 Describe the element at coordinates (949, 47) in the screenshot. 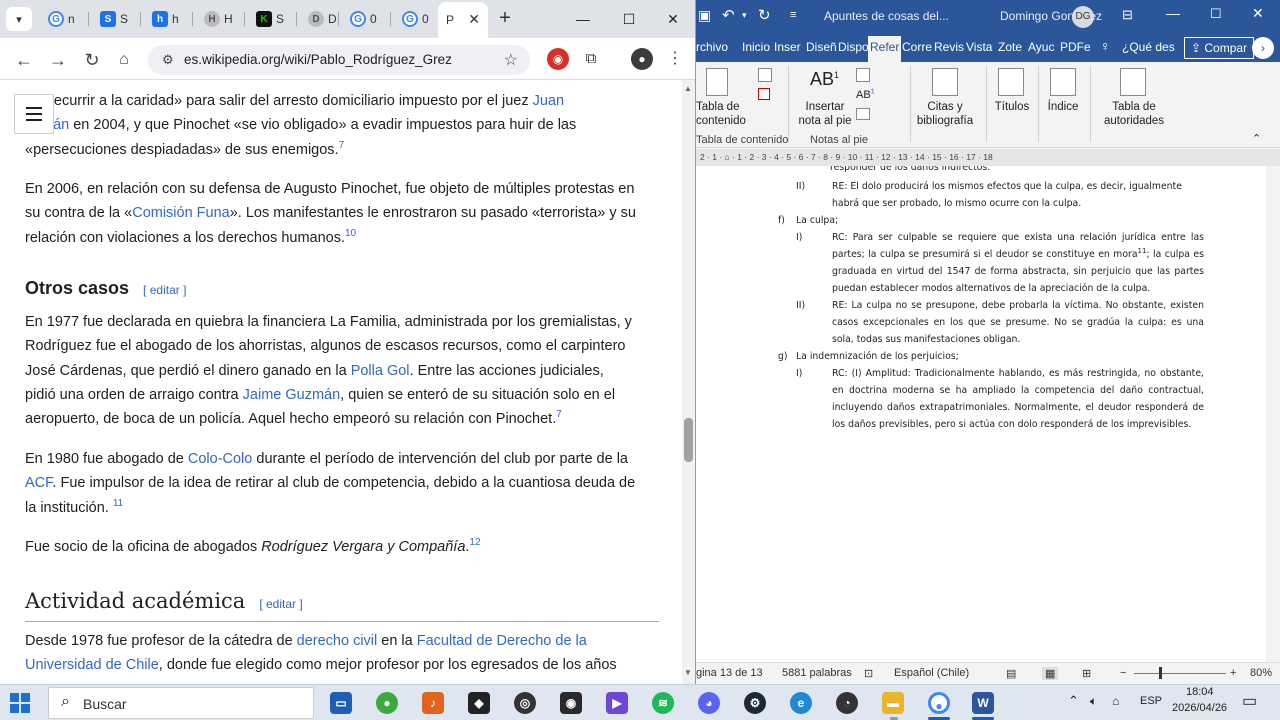

I see `tab-revisar: Revis` at that location.